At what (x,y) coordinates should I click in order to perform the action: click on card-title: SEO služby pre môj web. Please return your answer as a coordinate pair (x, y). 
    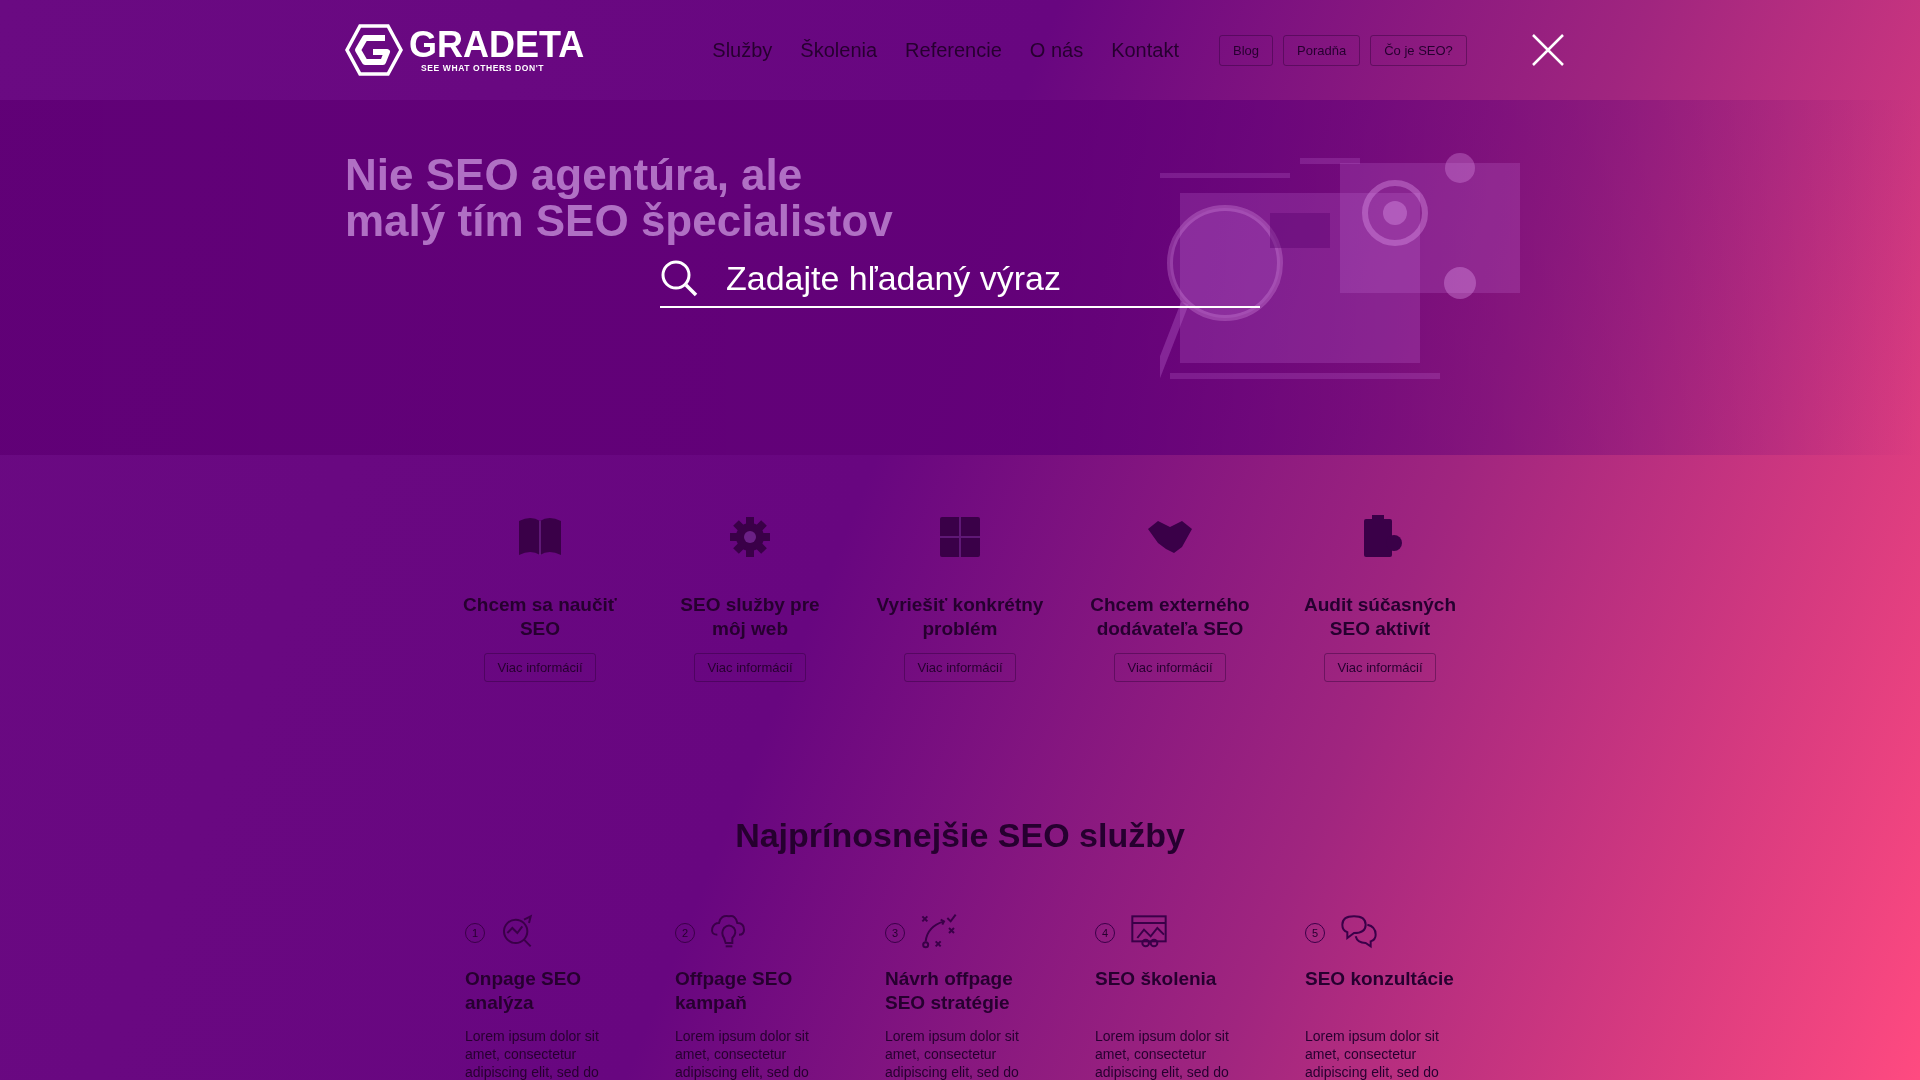
    Looking at the image, I should click on (750, 617).